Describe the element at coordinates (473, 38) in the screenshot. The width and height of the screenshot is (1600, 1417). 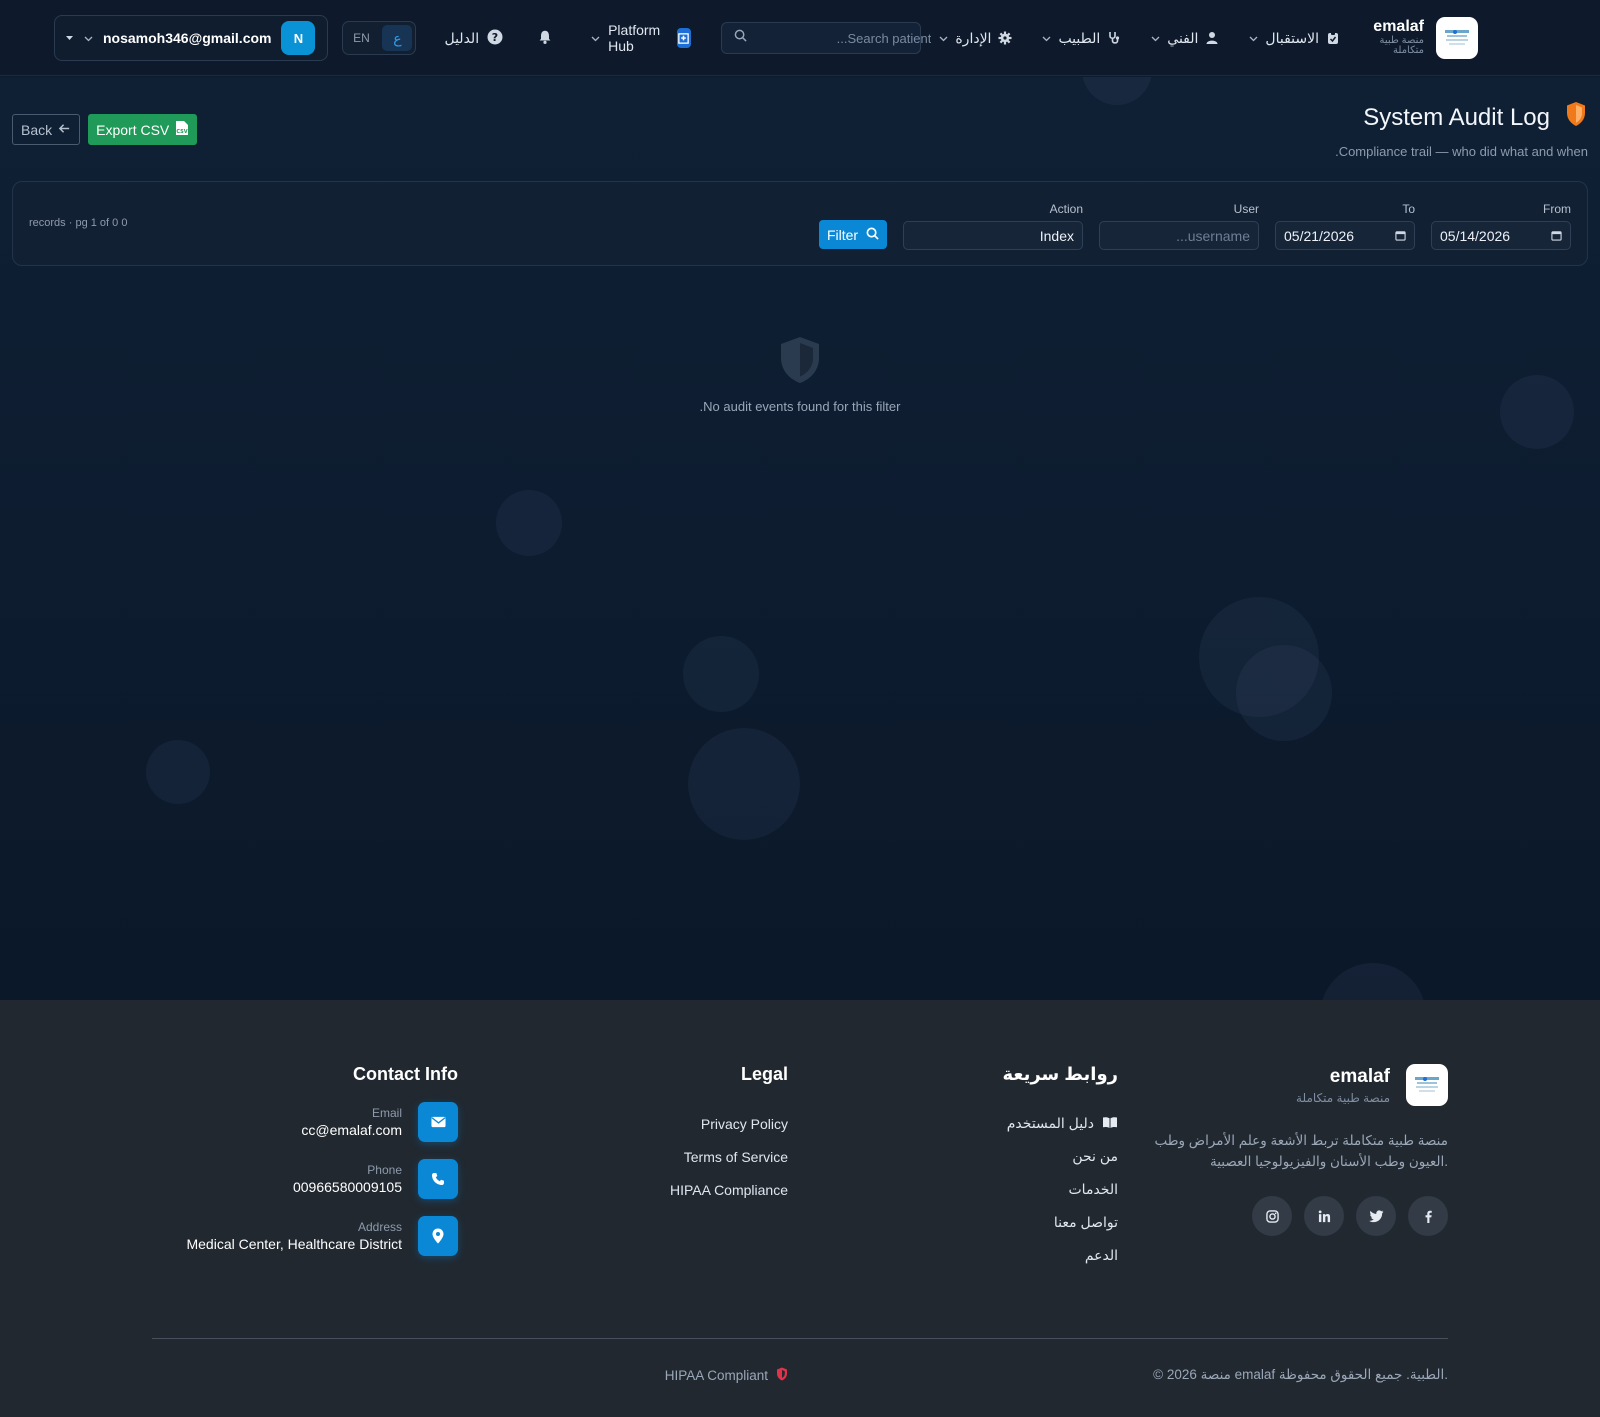
I see `guide-link: ? الدليل` at that location.